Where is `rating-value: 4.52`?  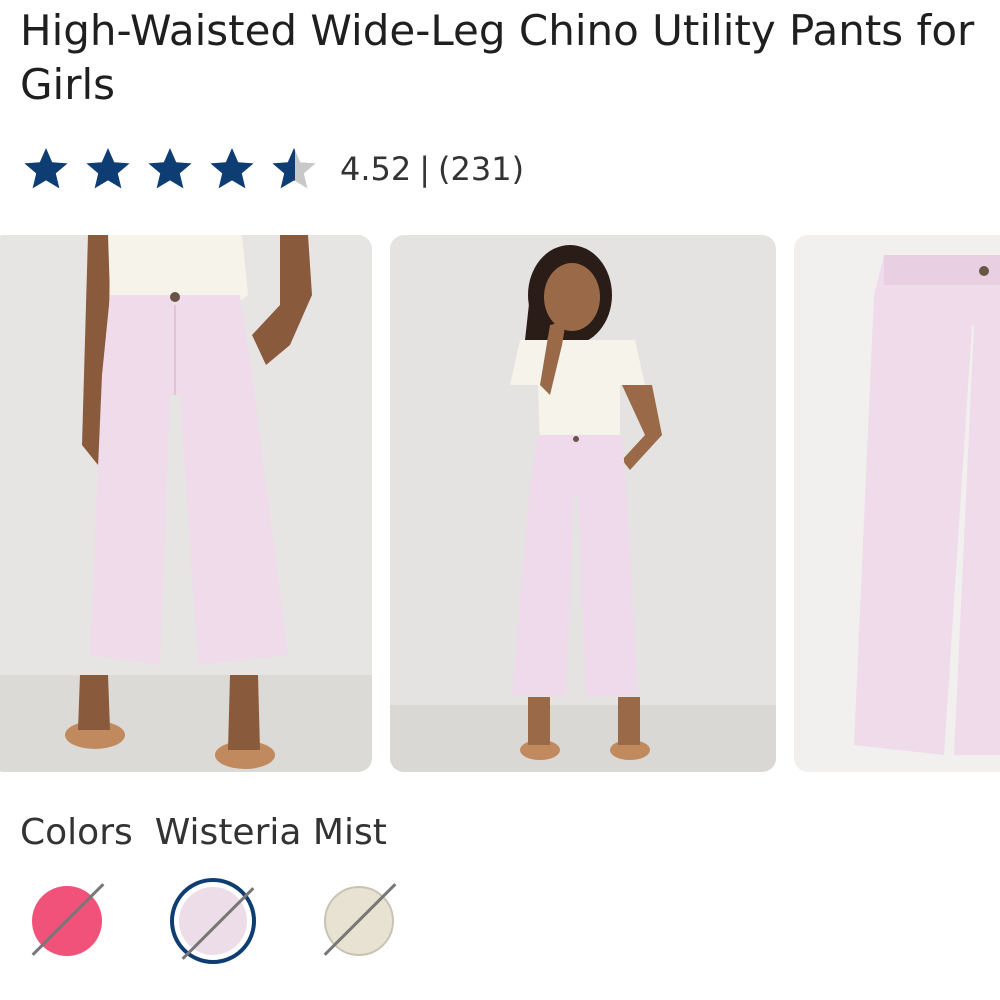 rating-value: 4.52 is located at coordinates (376, 169).